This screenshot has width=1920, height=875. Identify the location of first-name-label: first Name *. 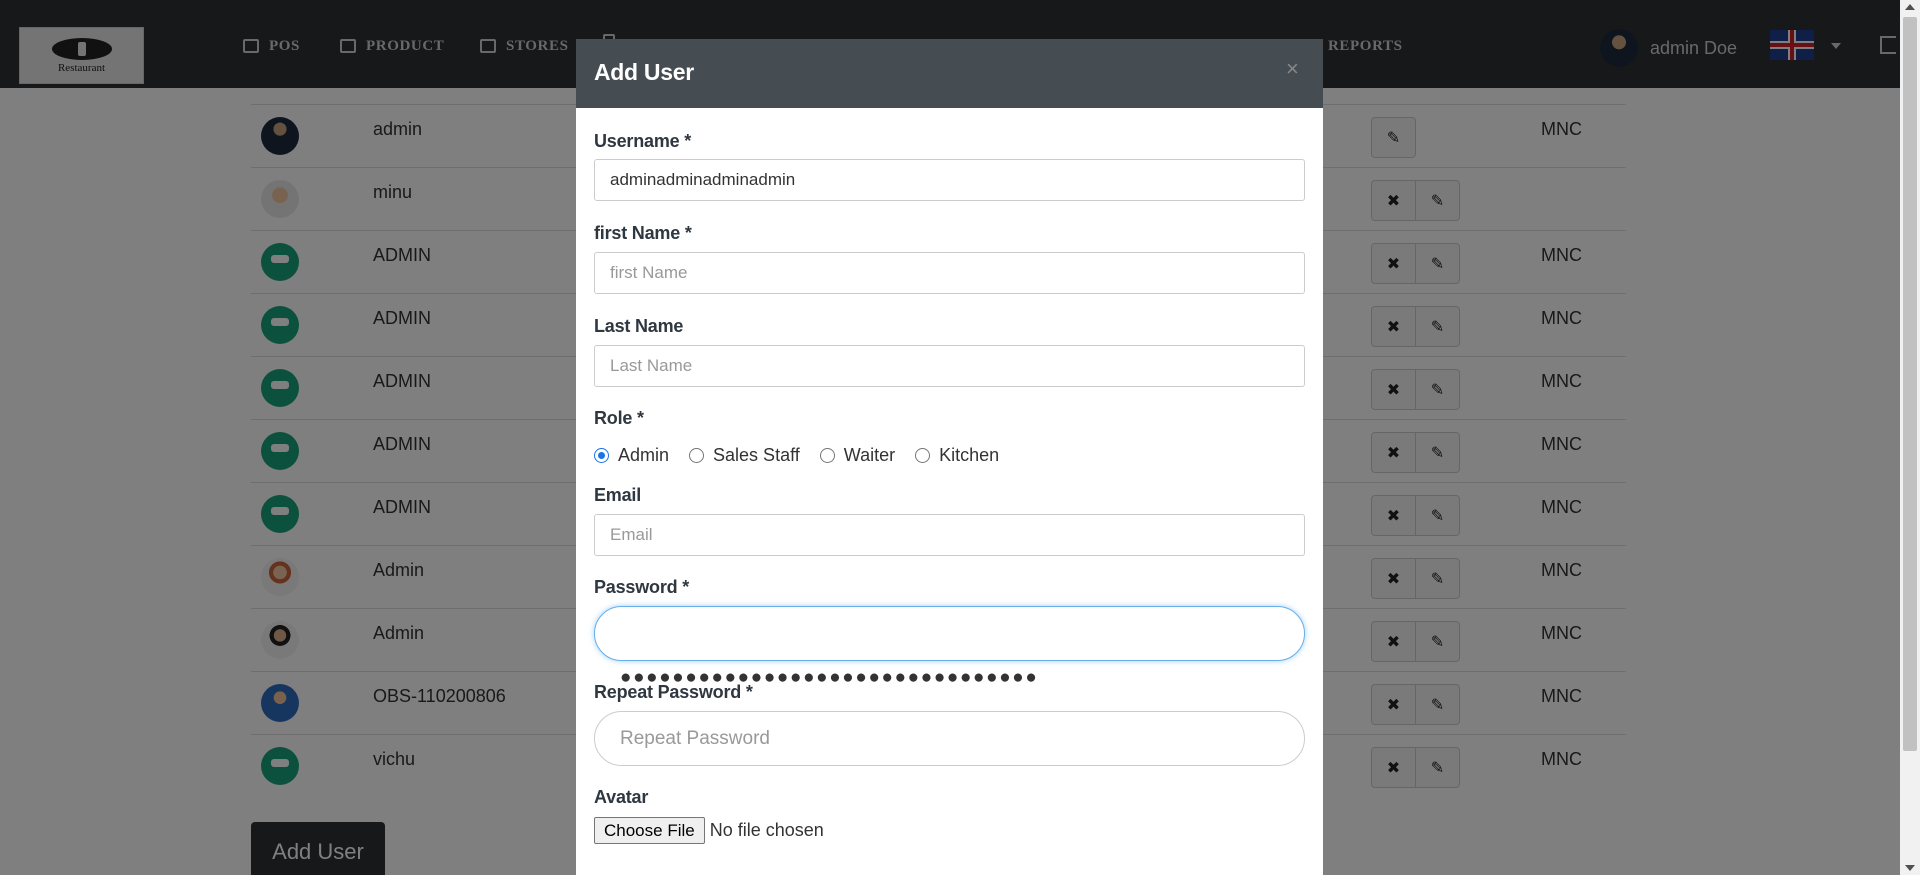
(643, 233).